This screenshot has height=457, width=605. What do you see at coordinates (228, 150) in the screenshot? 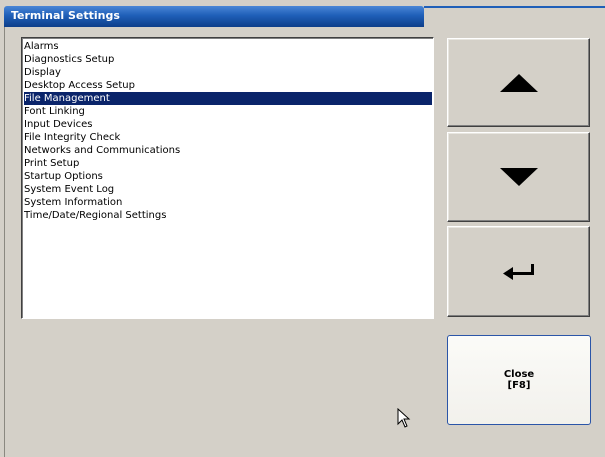
I see `list-item: Networks and Communications` at bounding box center [228, 150].